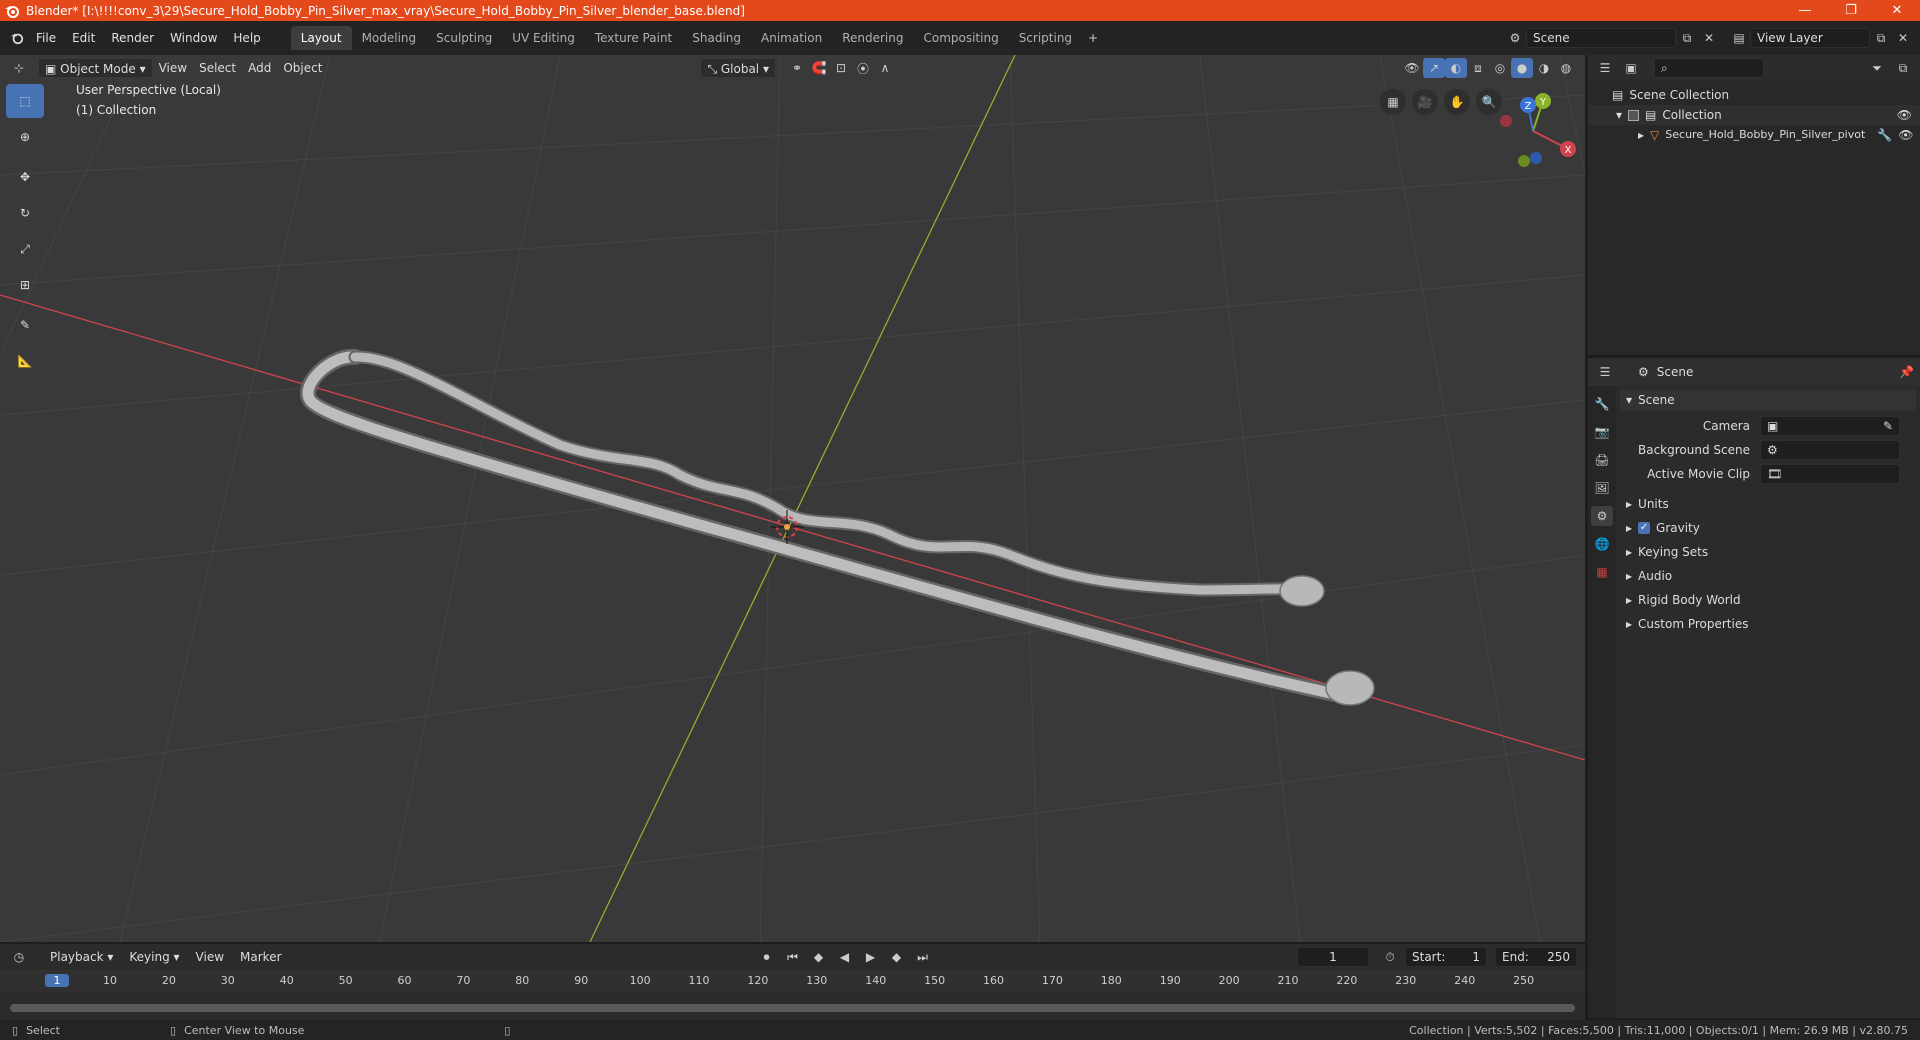 This screenshot has height=1040, width=1920. I want to click on material-shading-icon: ◑, so click(1544, 68).